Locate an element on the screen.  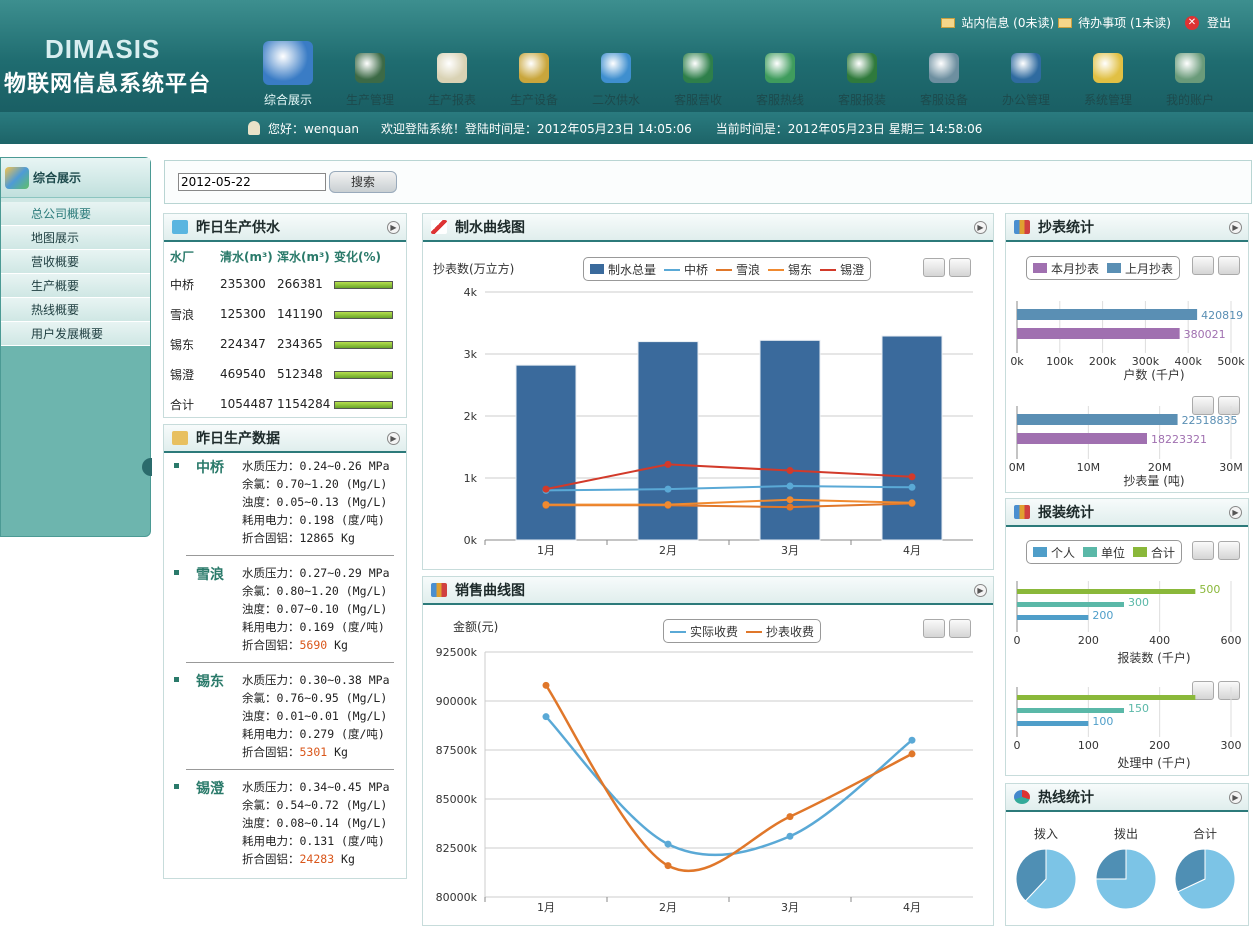
sidebar-item: 用户发展概要 is located at coordinates (75, 334).